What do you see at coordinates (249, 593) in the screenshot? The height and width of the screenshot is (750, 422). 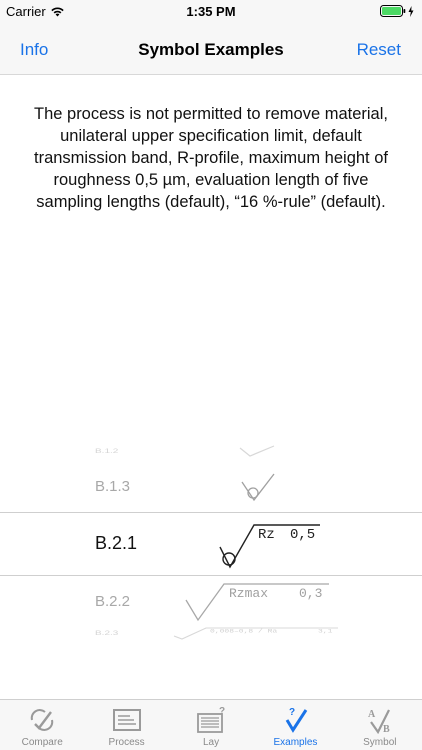 I see `symbol-parameter: Rzmax` at bounding box center [249, 593].